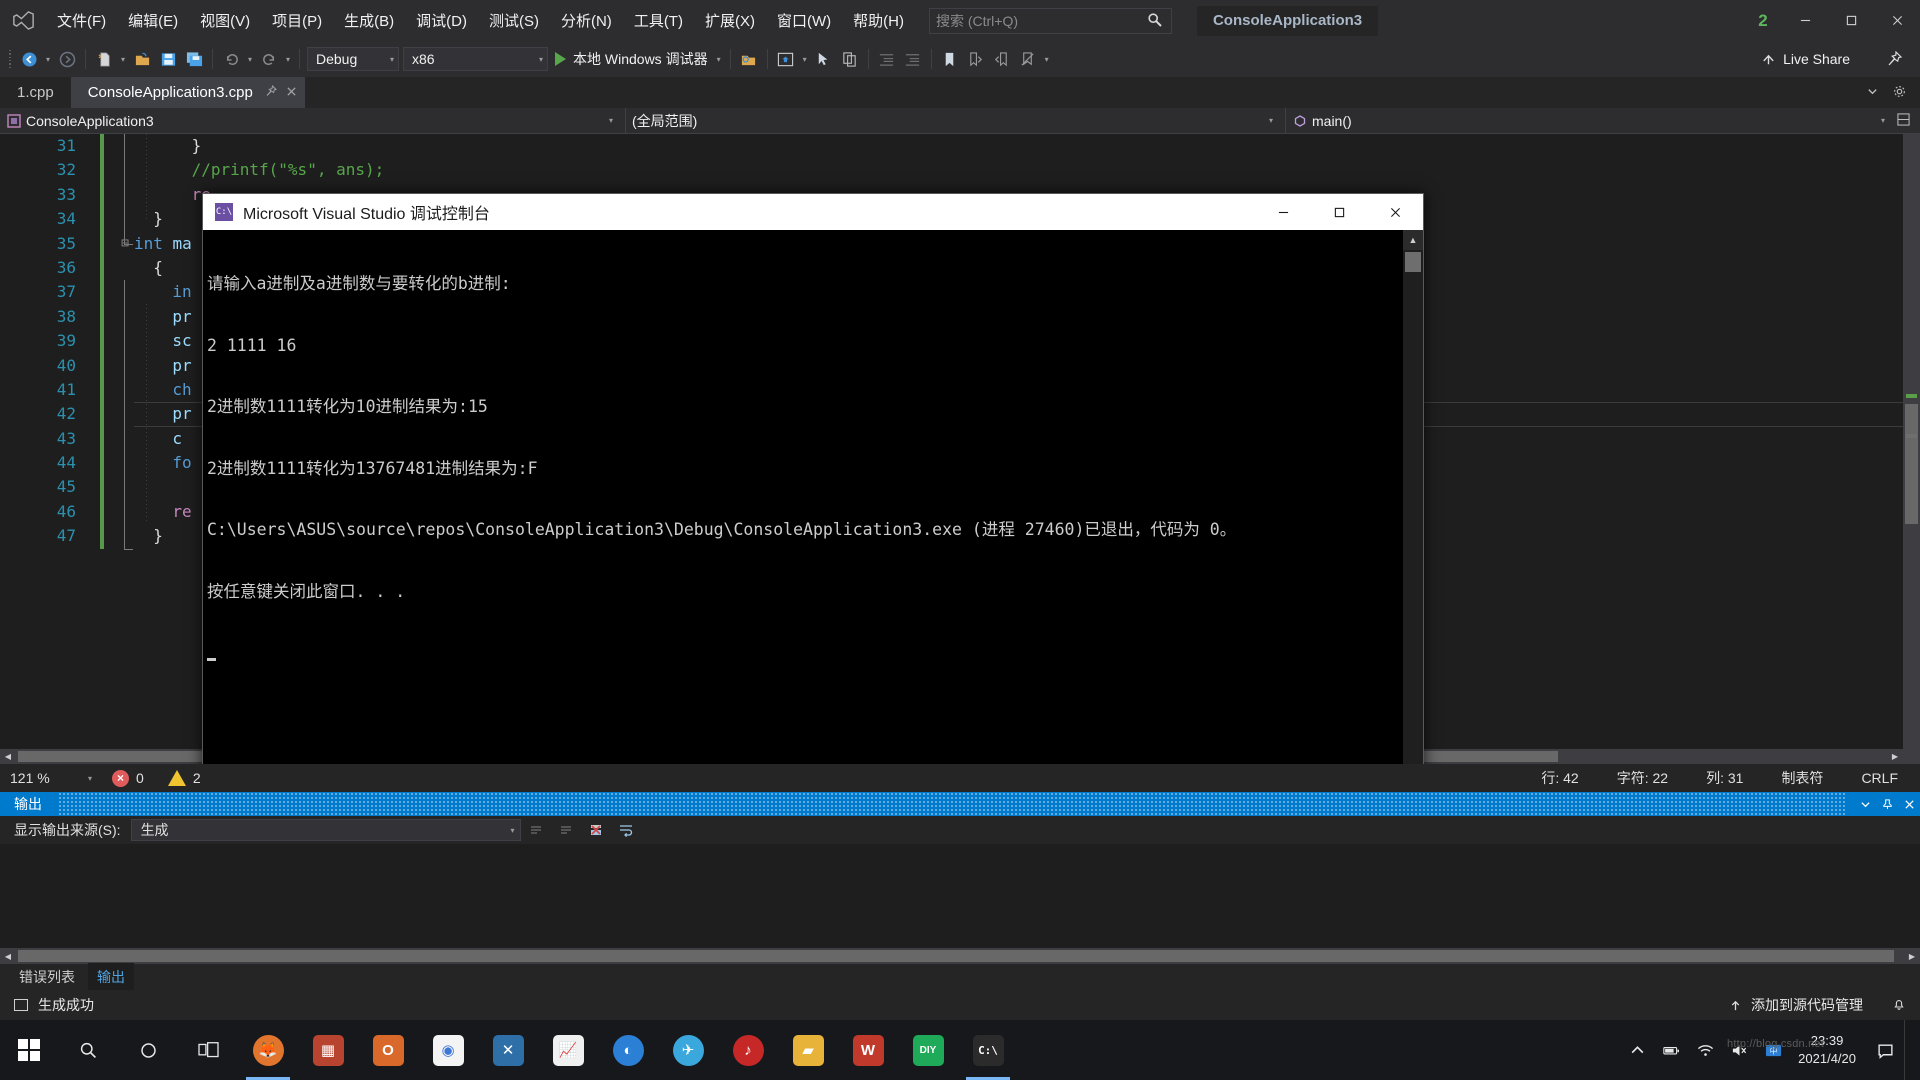 The height and width of the screenshot is (1080, 1920). Describe the element at coordinates (1885, 1050) in the screenshot. I see `tray-action-center-icon` at that location.